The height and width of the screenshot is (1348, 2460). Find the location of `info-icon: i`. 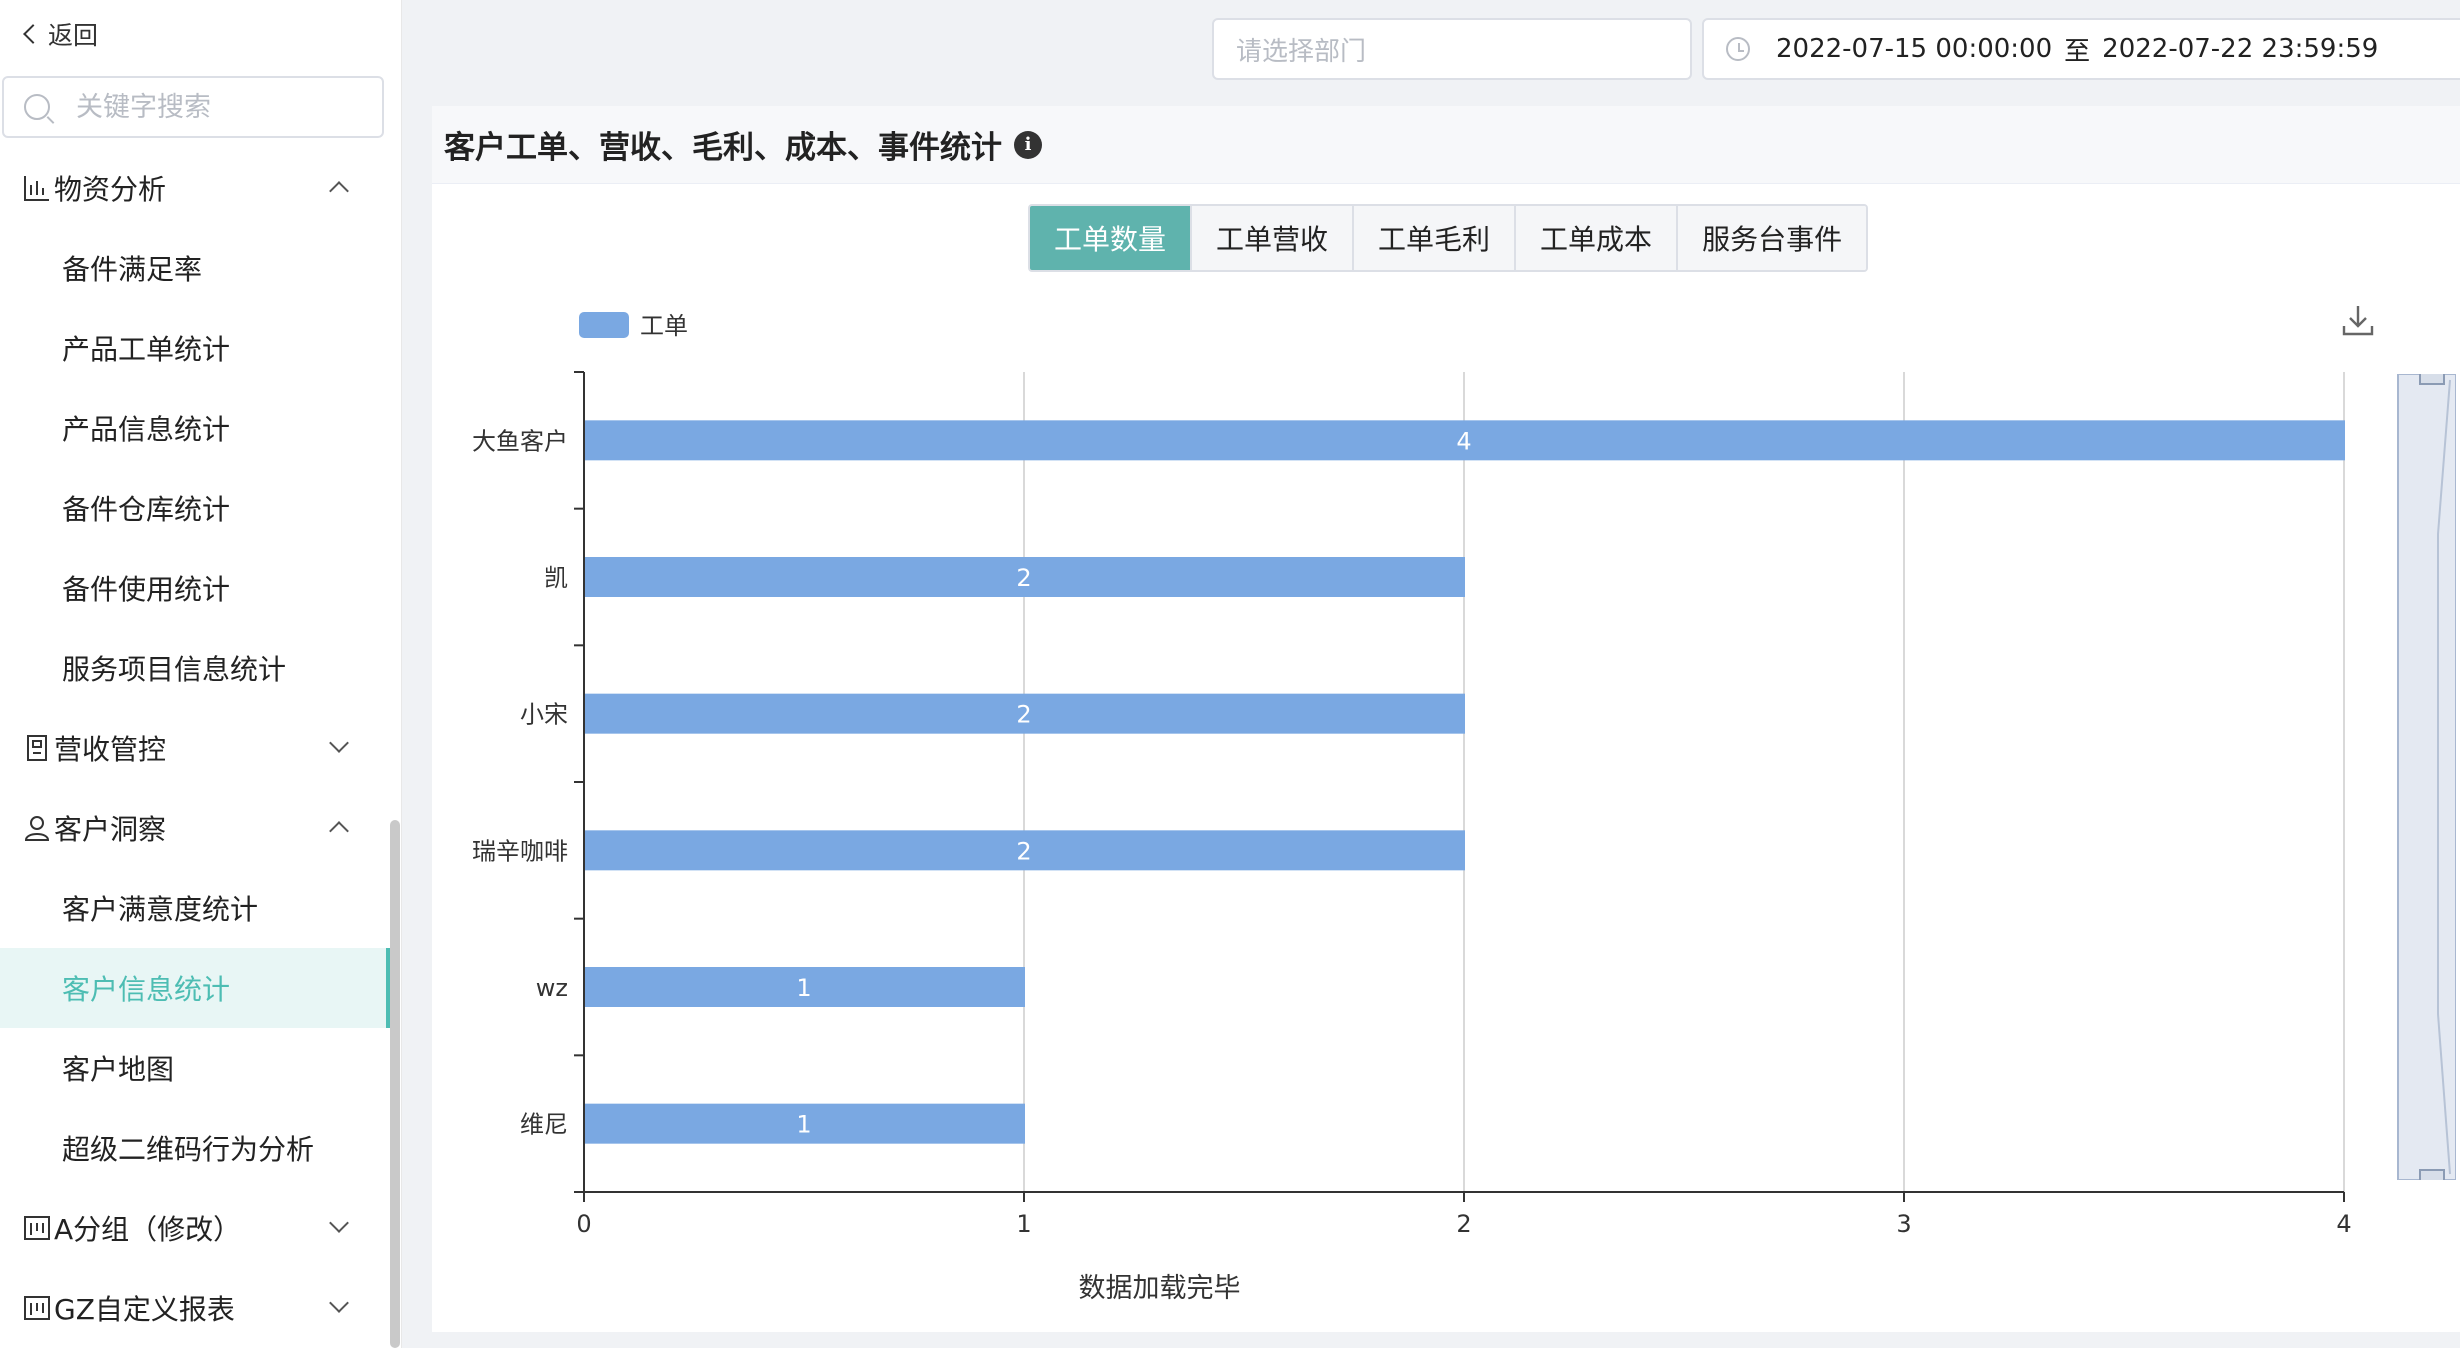

info-icon: i is located at coordinates (1028, 144).